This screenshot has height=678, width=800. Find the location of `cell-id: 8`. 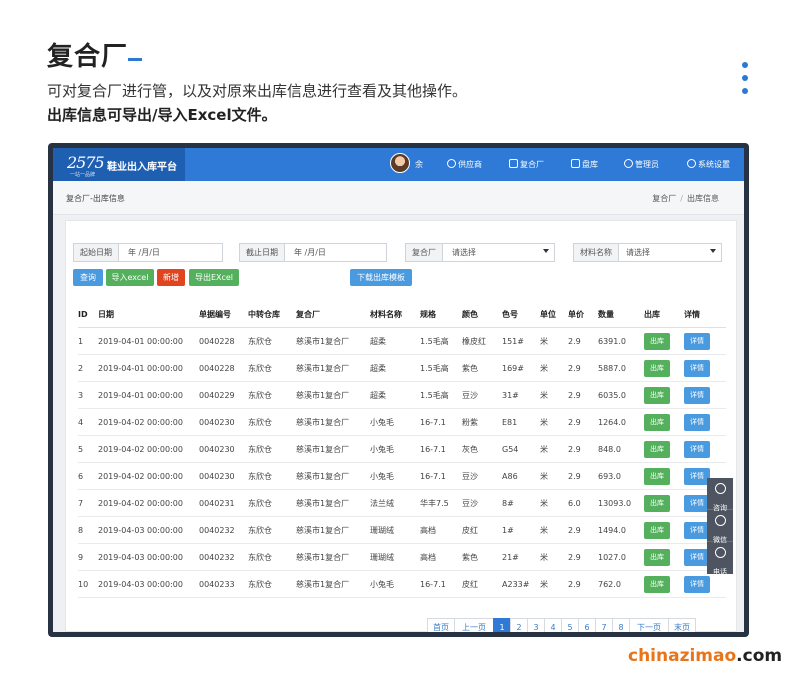

cell-id: 8 is located at coordinates (81, 530).